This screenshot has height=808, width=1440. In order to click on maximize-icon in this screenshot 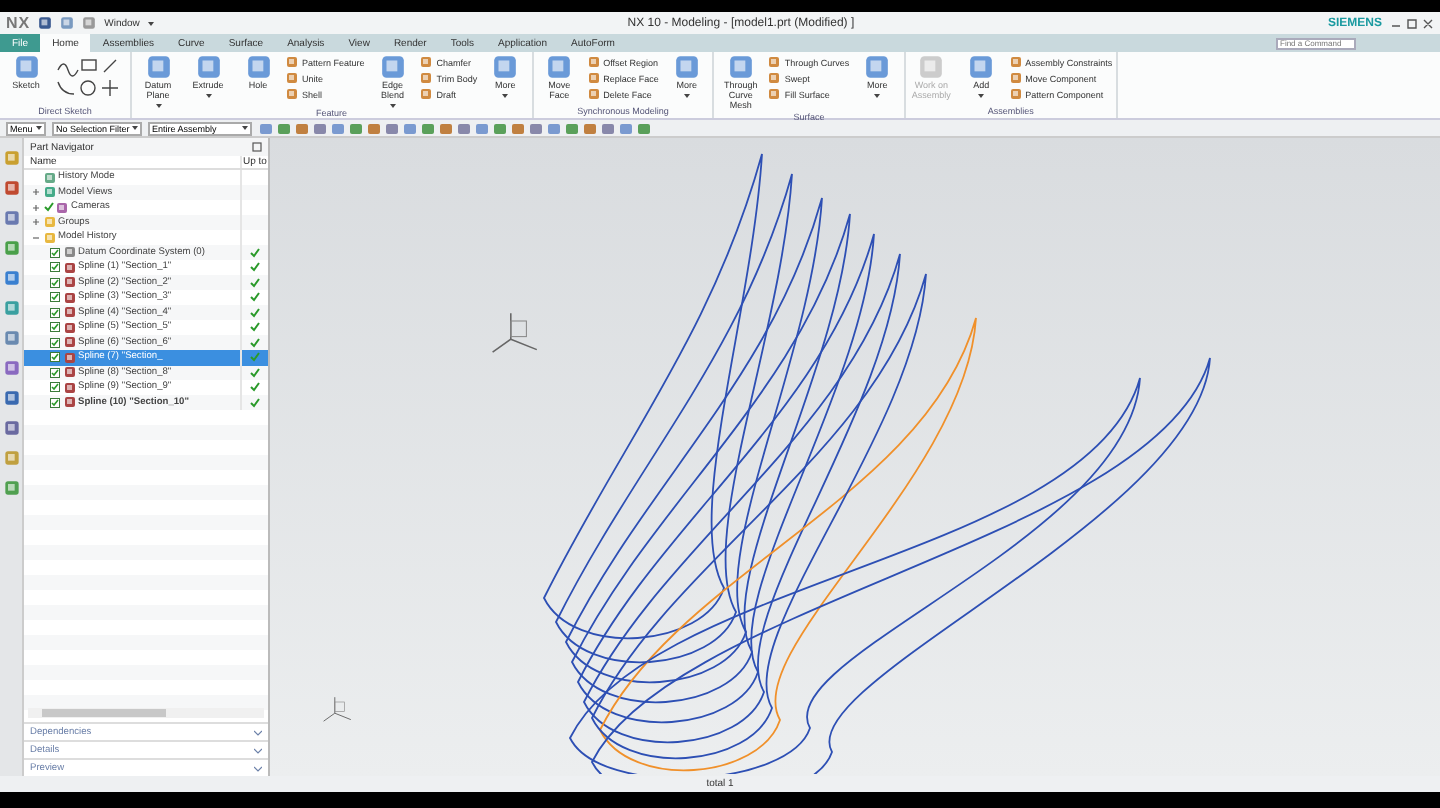, I will do `click(257, 147)`.